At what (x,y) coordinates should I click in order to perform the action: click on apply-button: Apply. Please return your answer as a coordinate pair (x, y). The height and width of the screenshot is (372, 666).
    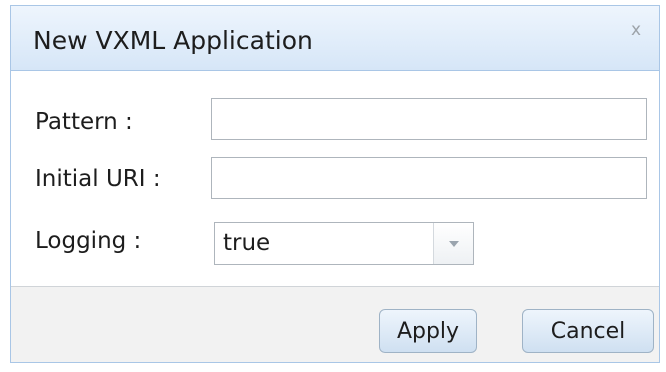
    Looking at the image, I should click on (428, 331).